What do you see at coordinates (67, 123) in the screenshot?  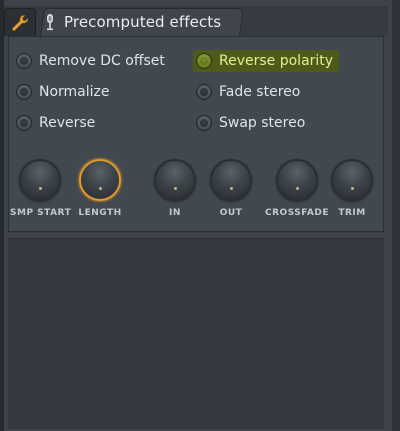 I see `option-label: Reverse` at bounding box center [67, 123].